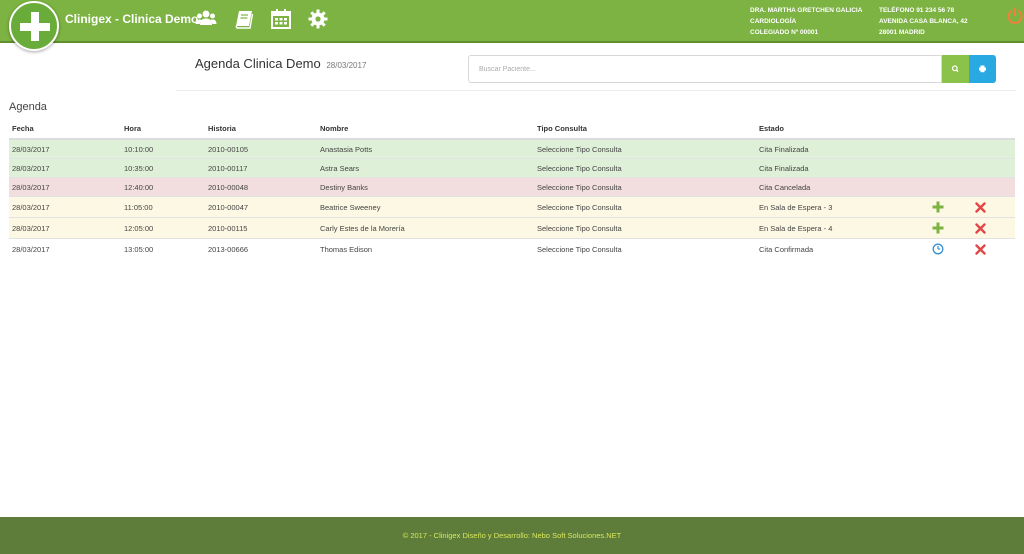  I want to click on page-title-text: Agenda Clinica Demo, so click(258, 63).